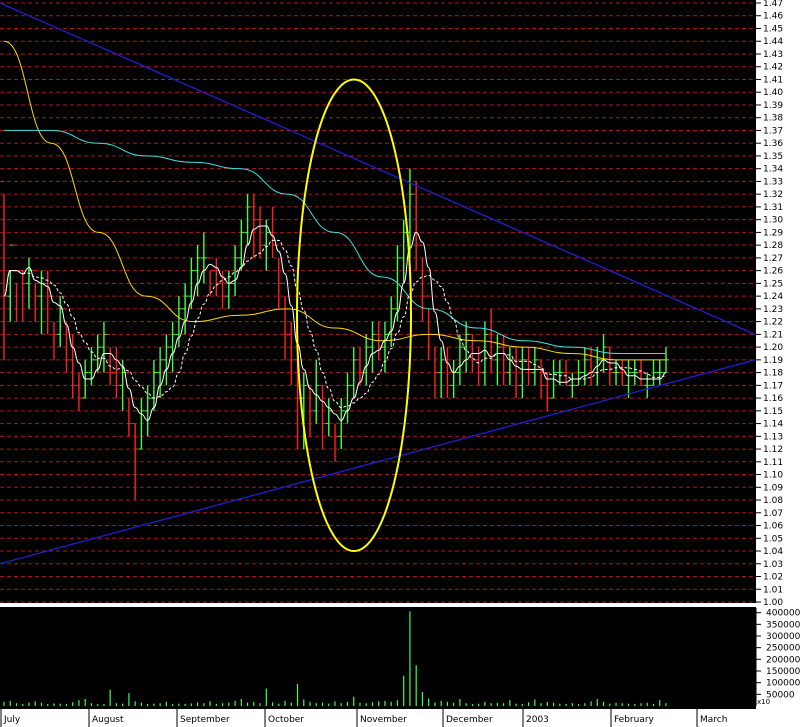 The image size is (807, 727). Describe the element at coordinates (773, 144) in the screenshot. I see `price-tick-label: 1.36` at that location.